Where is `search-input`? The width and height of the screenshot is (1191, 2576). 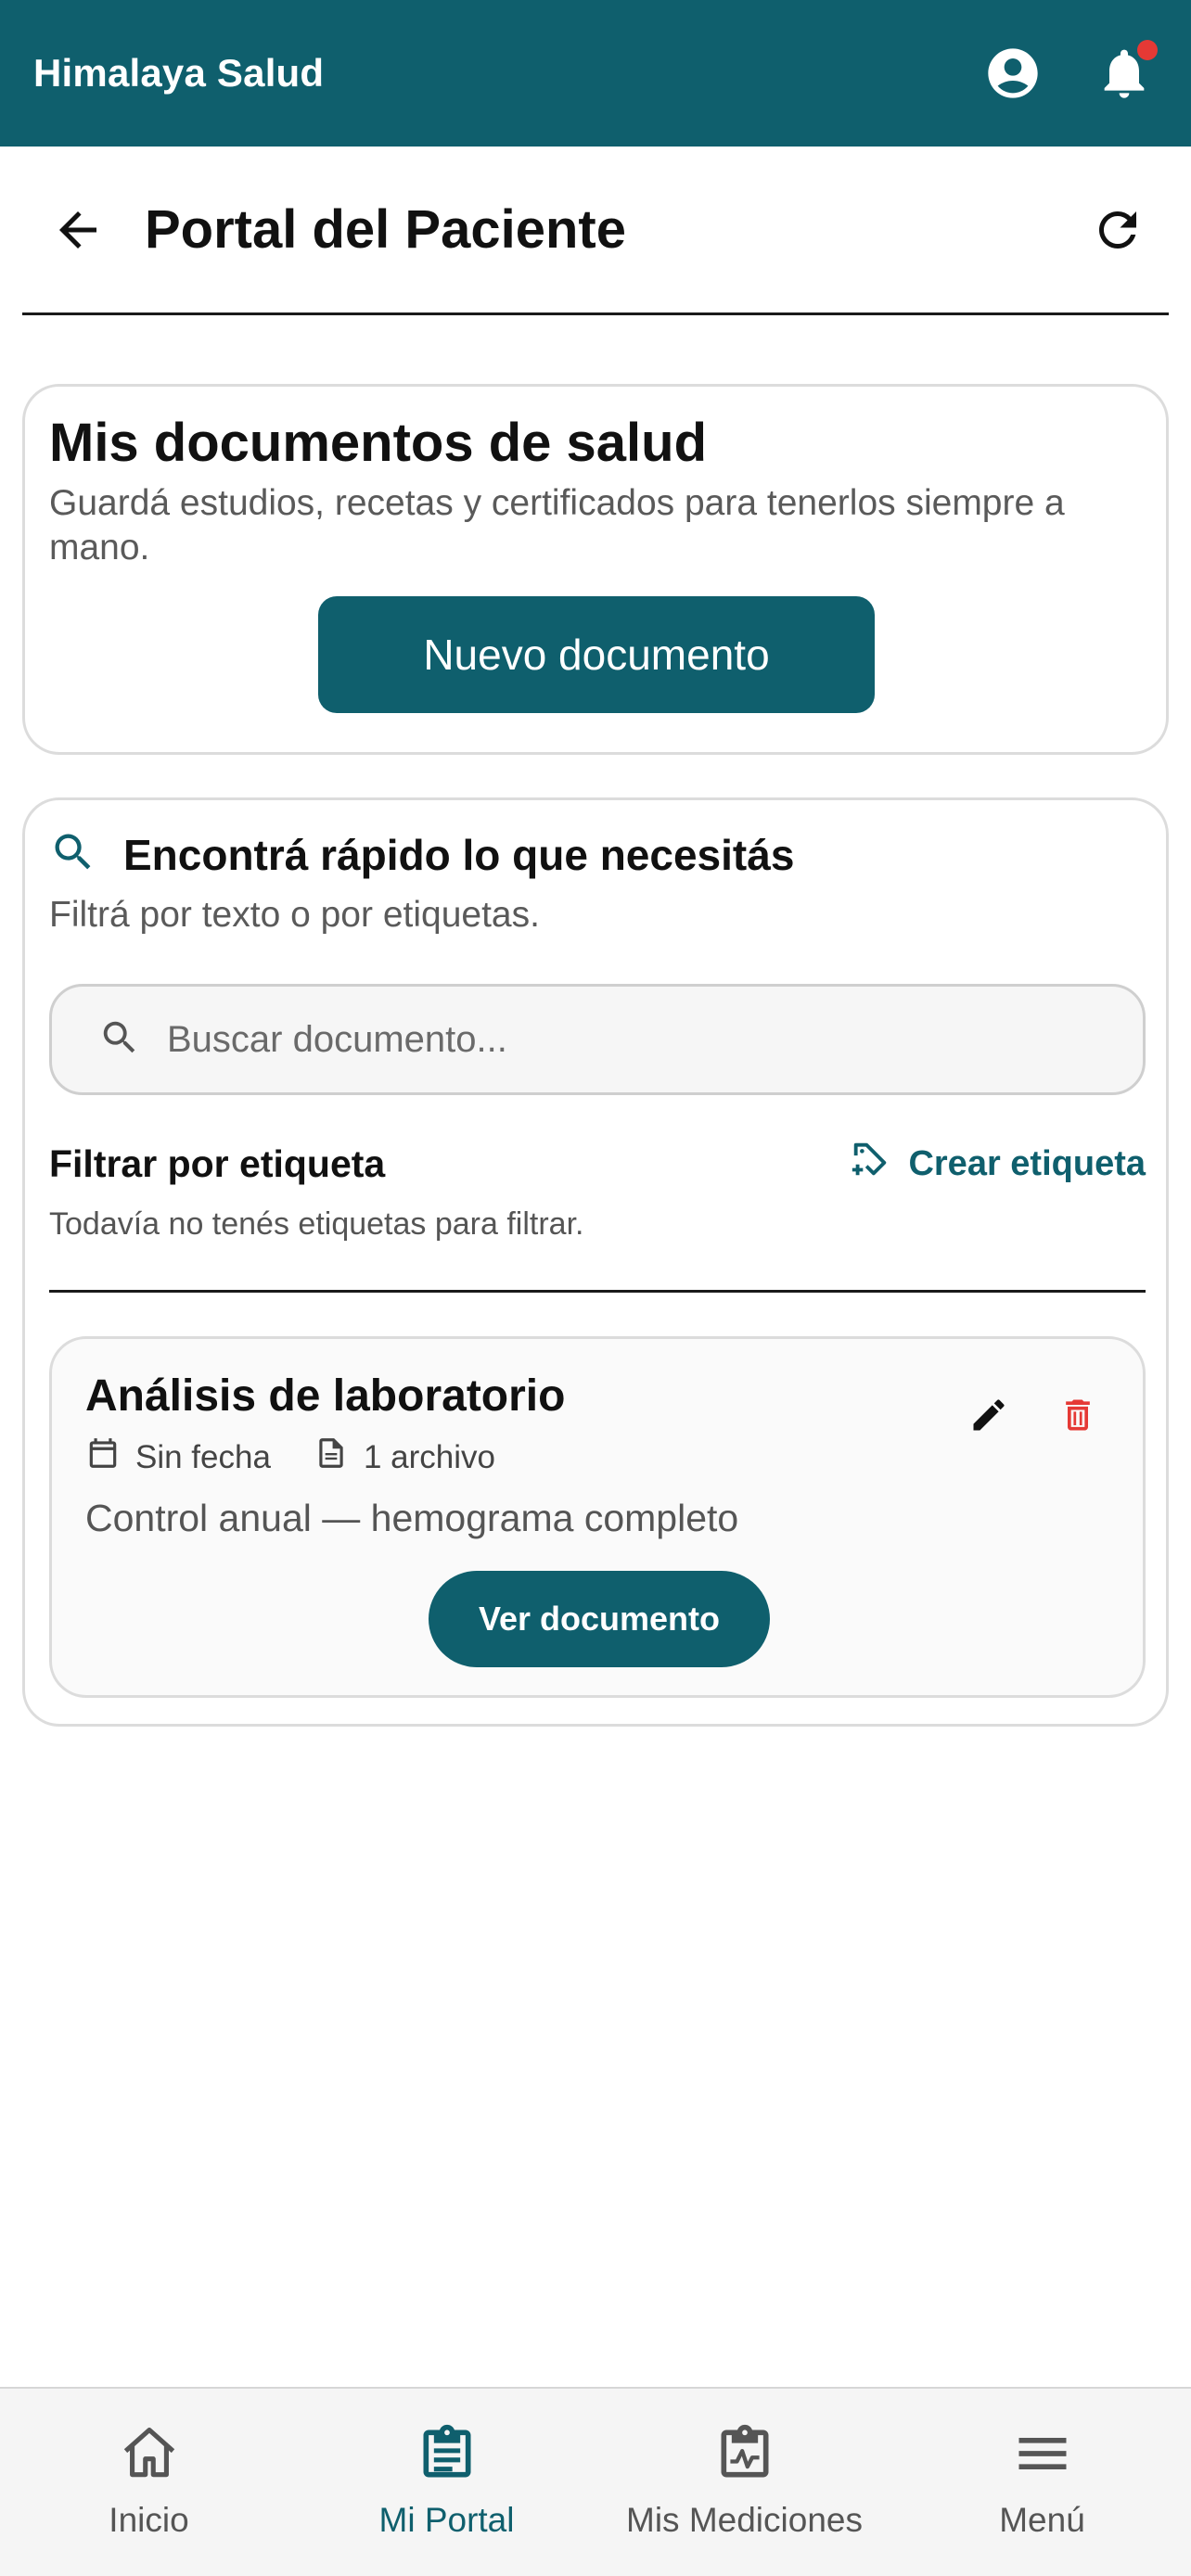
search-input is located at coordinates (631, 1039).